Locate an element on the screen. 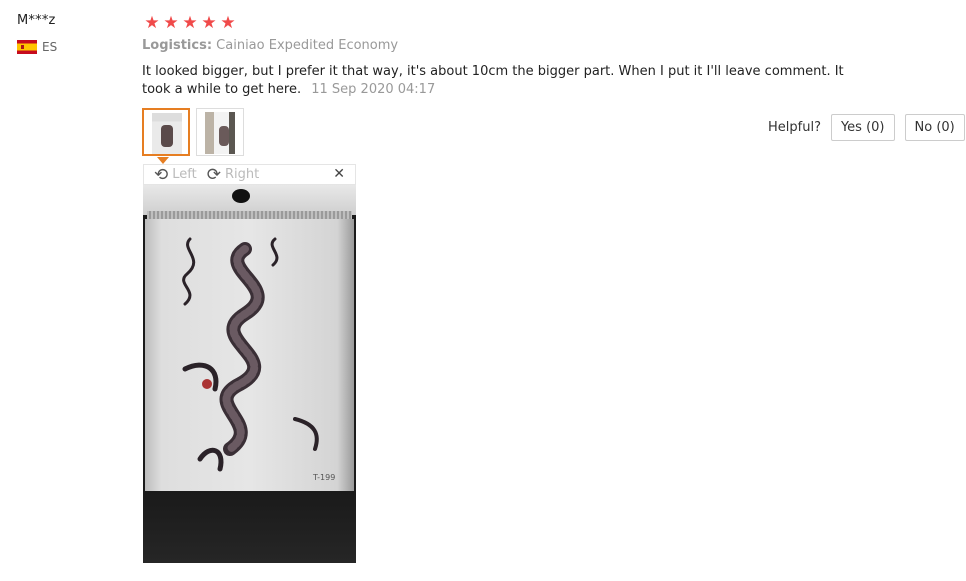 This screenshot has width=966, height=581. star-rating: ★ ★ ★ ★ ★ is located at coordinates (190, 23).